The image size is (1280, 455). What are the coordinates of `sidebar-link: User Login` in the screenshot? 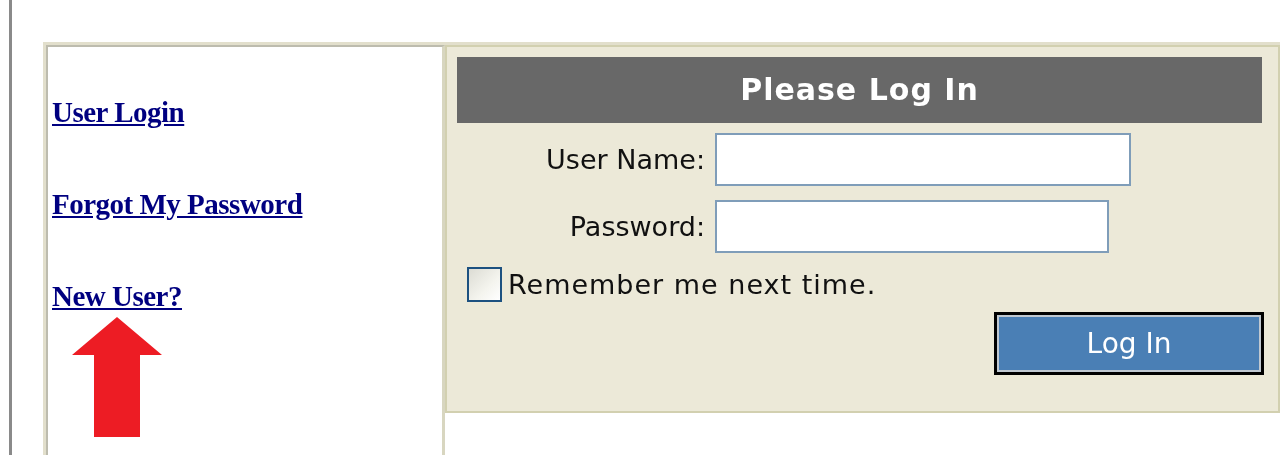 It's located at (118, 112).